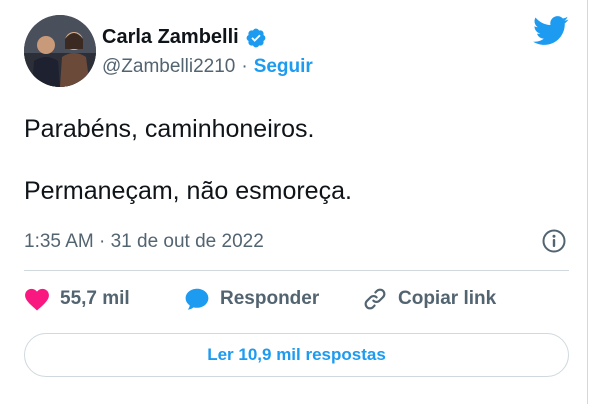 The height and width of the screenshot is (404, 600). Describe the element at coordinates (270, 298) in the screenshot. I see `reply-label: Responder` at that location.